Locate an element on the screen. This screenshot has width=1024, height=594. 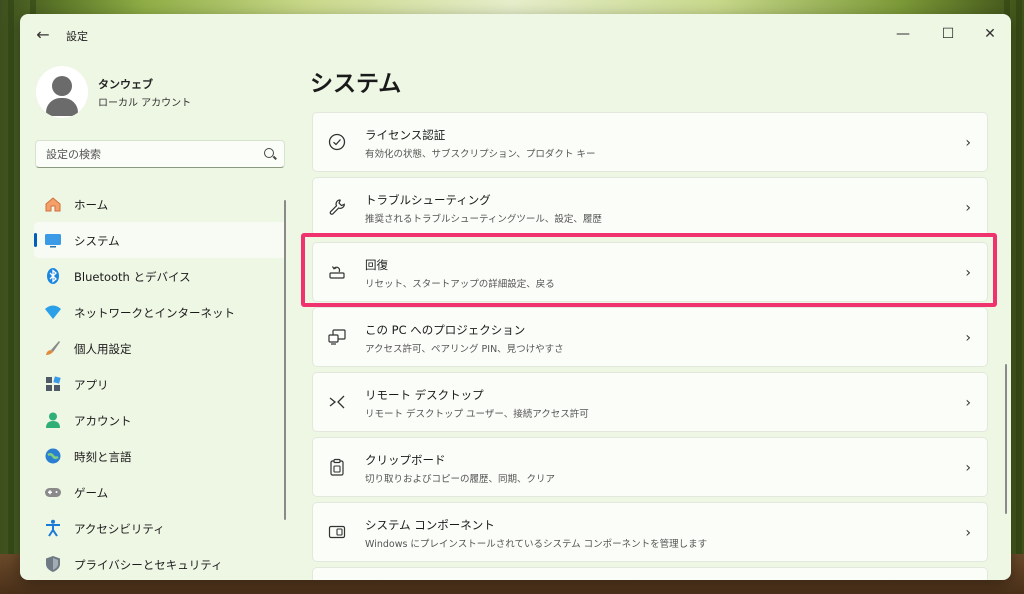
card-subtitle: 有効化の状態、サブスクリプション、プロダクト キー is located at coordinates (480, 154).